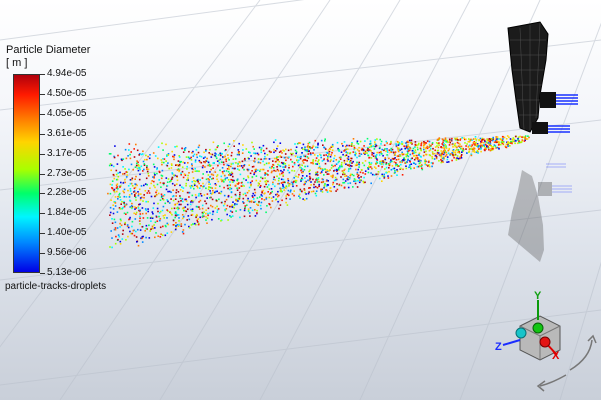 The image size is (601, 400). I want to click on colorbar-tick-label: 4.05e-05, so click(67, 113).